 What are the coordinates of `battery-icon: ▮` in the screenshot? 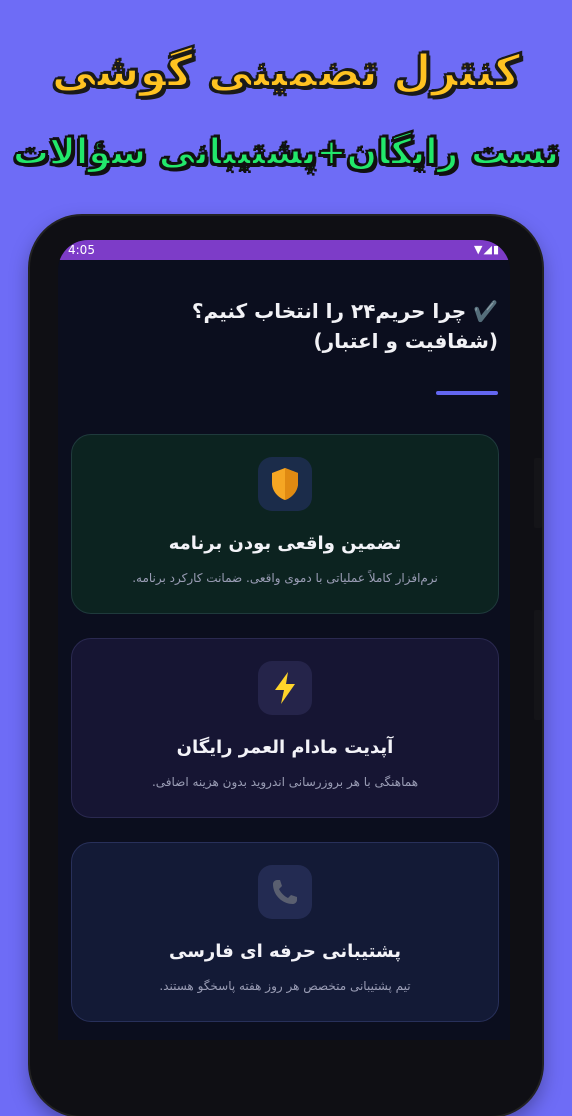 It's located at (496, 249).